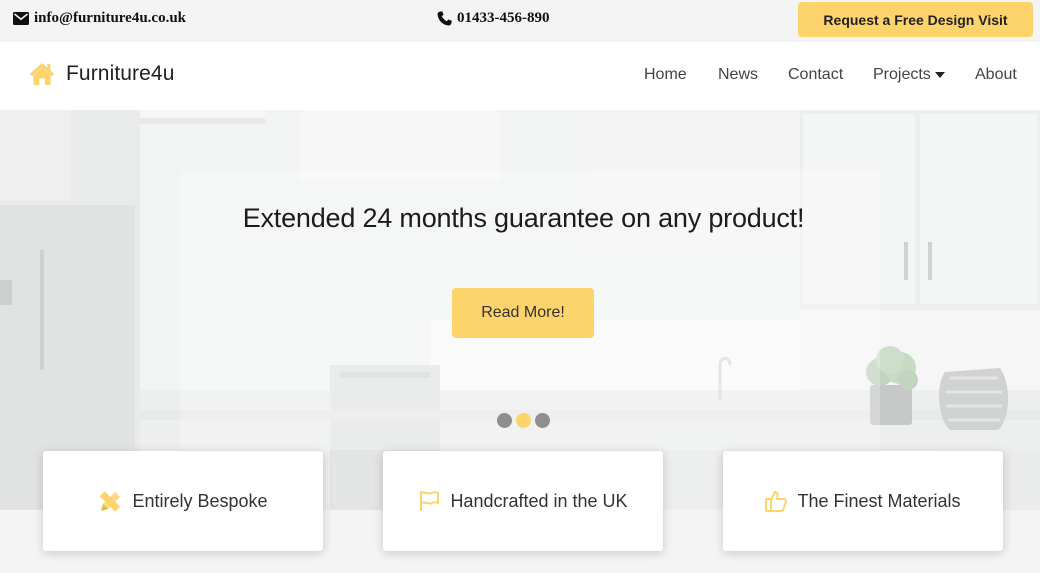 The height and width of the screenshot is (573, 1040). What do you see at coordinates (815, 75) in the screenshot?
I see `nav-contact: Contact` at bounding box center [815, 75].